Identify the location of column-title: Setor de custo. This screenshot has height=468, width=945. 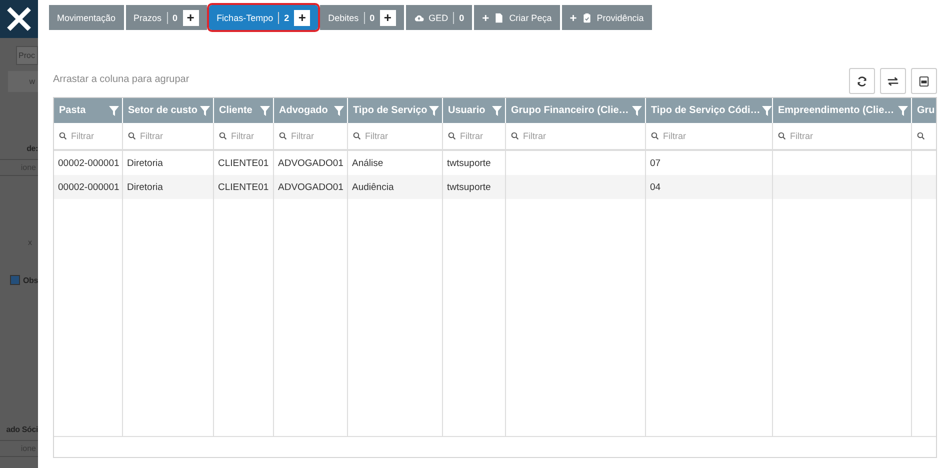
(163, 110).